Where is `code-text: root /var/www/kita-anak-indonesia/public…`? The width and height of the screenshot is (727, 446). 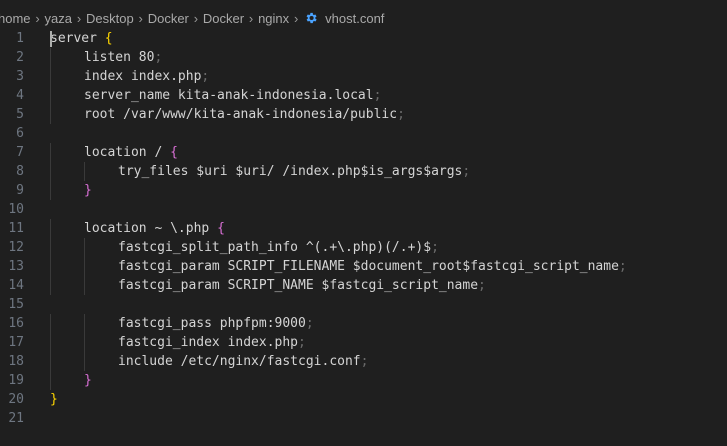
code-text: root /var/www/kita-anak-indonesia/public… is located at coordinates (244, 114).